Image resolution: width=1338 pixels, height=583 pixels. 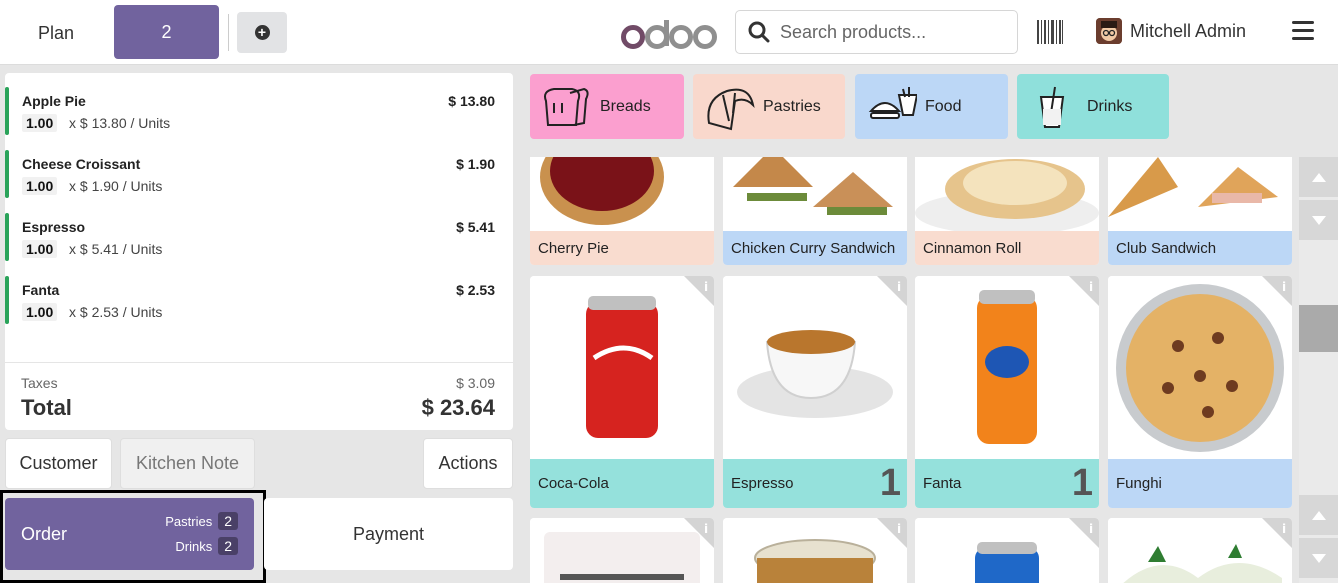 I want to click on orderline-name: Cheese Croissant, so click(x=81, y=164).